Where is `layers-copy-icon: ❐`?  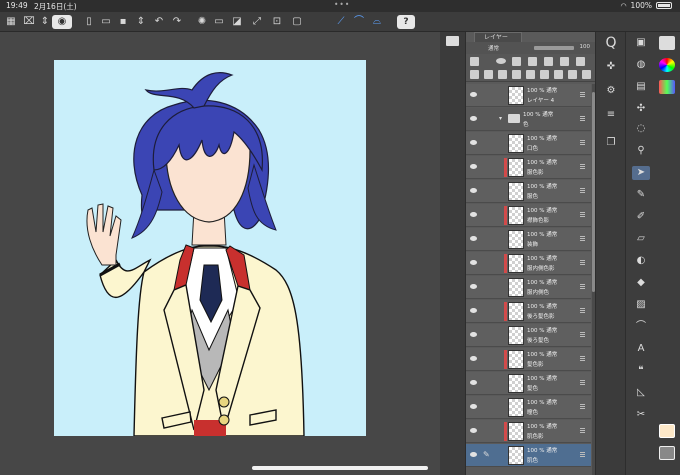
layers-copy-icon: ❐ is located at coordinates (611, 143).